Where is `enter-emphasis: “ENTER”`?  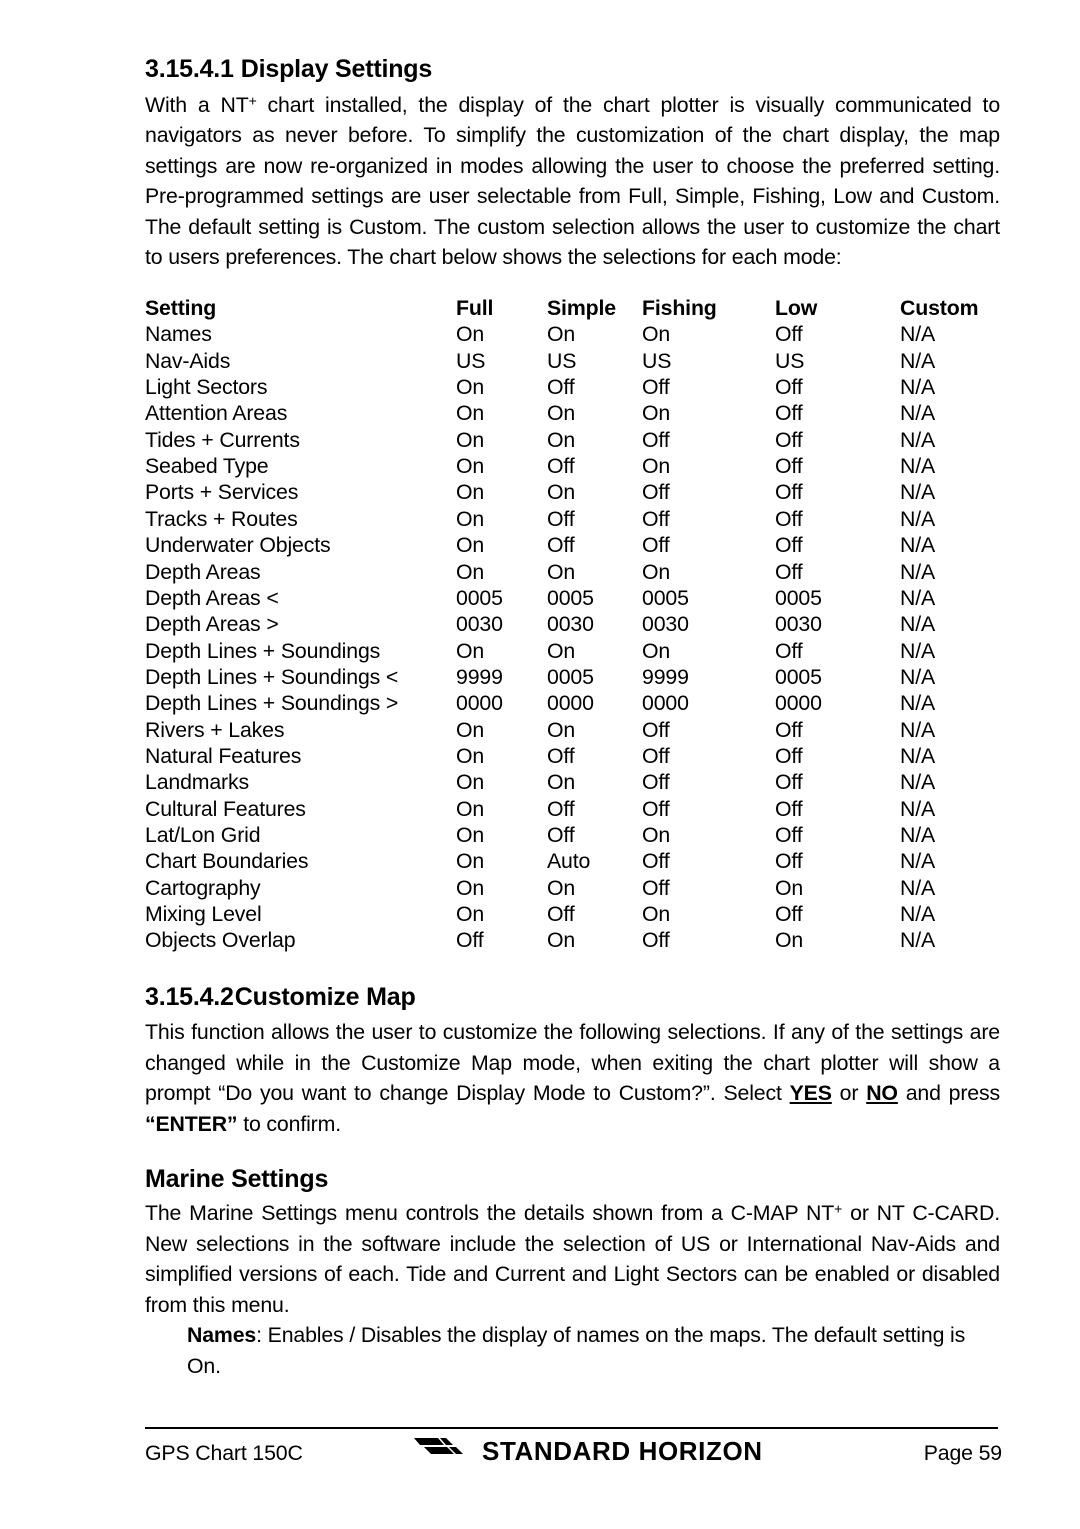 enter-emphasis: “ENTER” is located at coordinates (191, 1123).